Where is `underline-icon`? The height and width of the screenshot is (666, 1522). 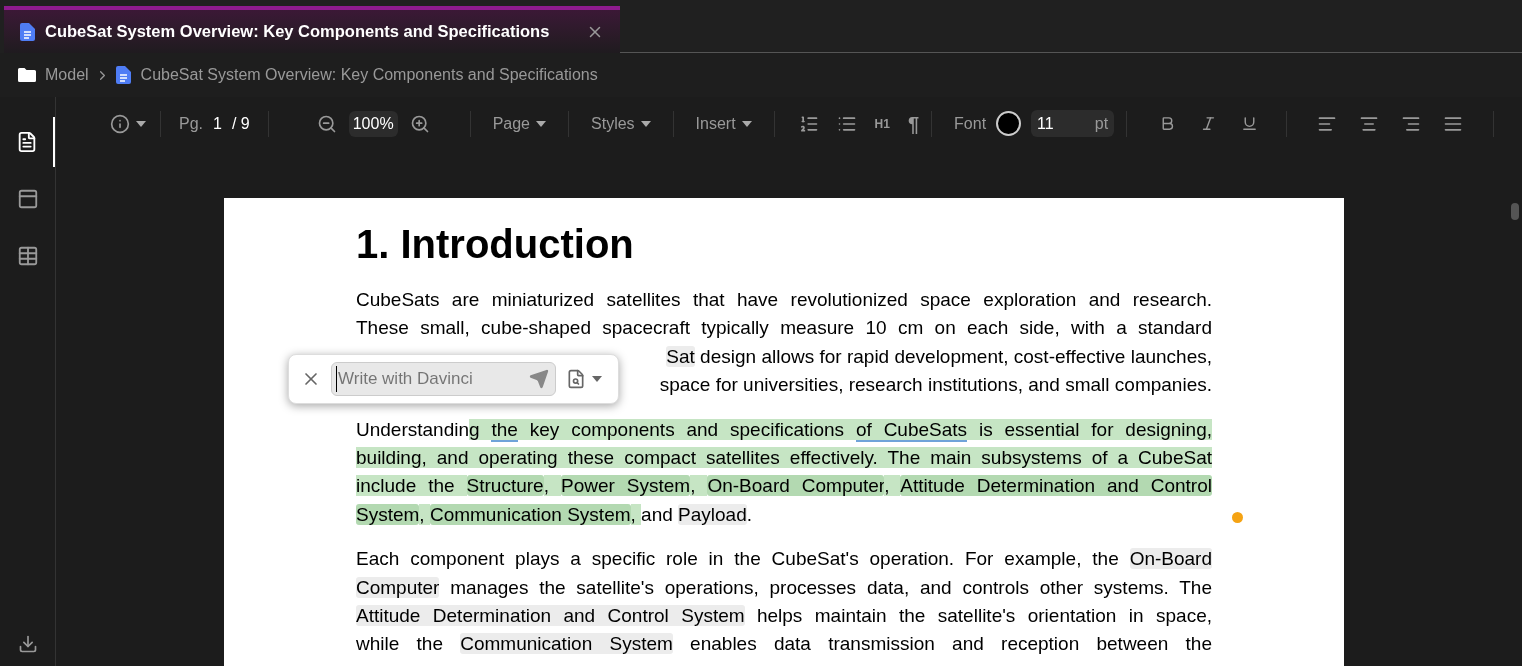 underline-icon is located at coordinates (1250, 123).